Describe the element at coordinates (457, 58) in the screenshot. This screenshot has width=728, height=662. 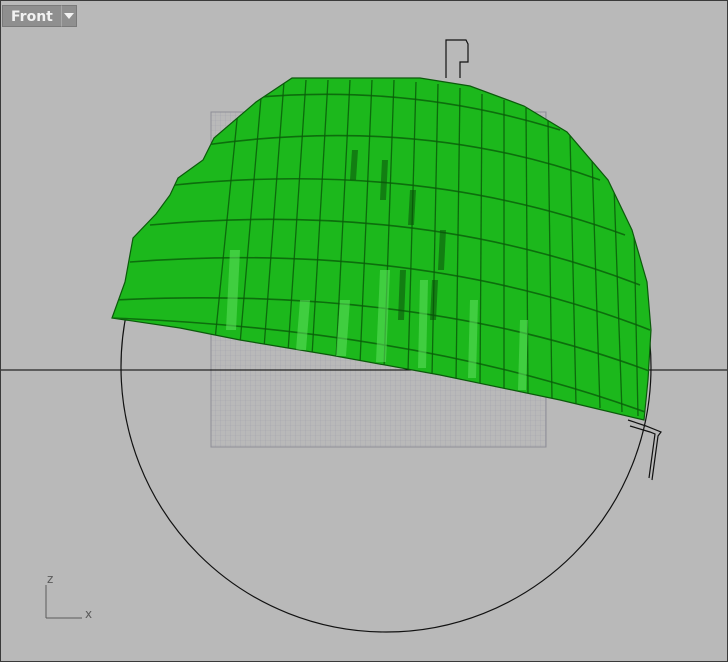
I see `top-profile-curve` at that location.